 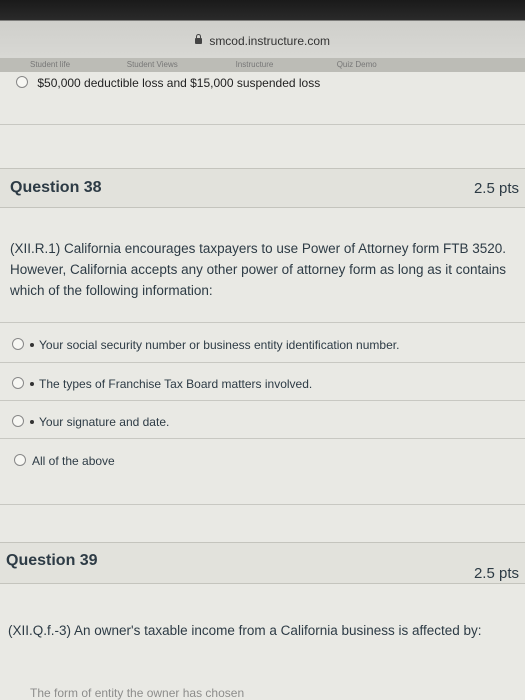 What do you see at coordinates (73, 461) in the screenshot?
I see `answer-option-4-label: All of the above` at bounding box center [73, 461].